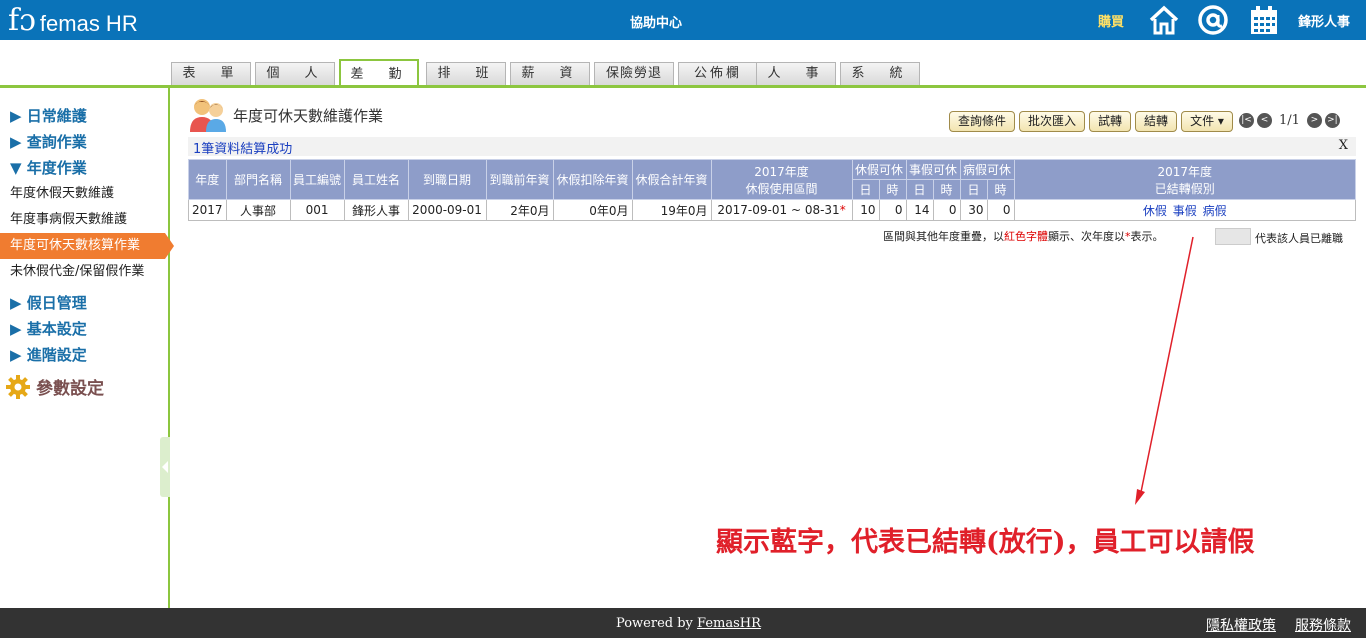  Describe the element at coordinates (70, 389) in the screenshot. I see `sidebar-params-label: 參數設定` at that location.